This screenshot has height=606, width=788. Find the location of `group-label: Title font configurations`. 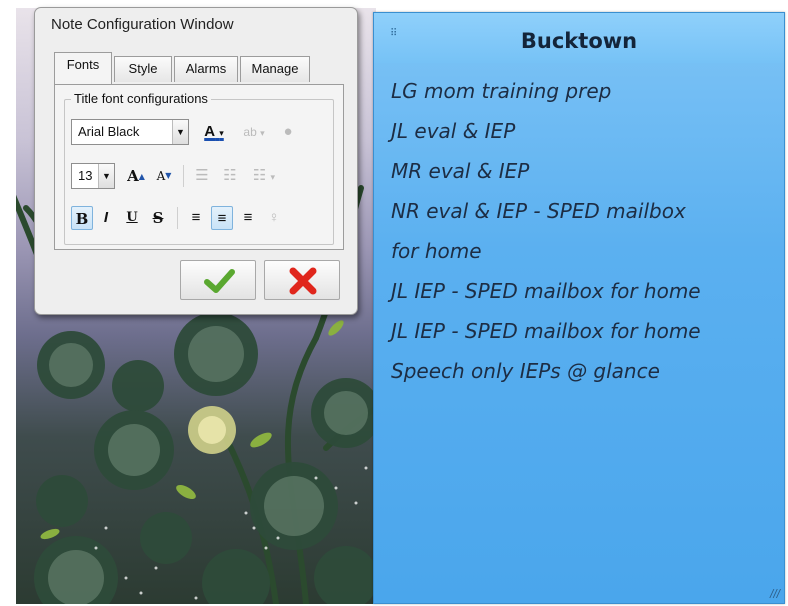

group-label: Title font configurations is located at coordinates (141, 98).